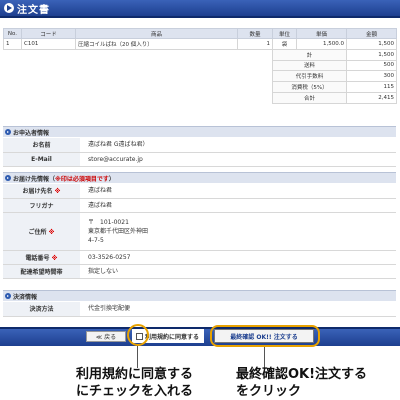 Image resolution: width=400 pixels, height=400 pixels. I want to click on page-header: 注文書, so click(200, 9).